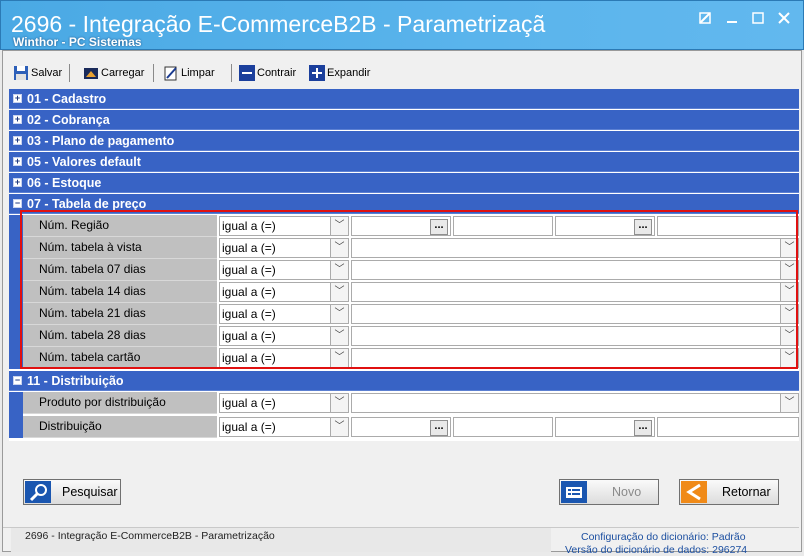 The width and height of the screenshot is (804, 556). Describe the element at coordinates (90, 492) in the screenshot. I see `search-label: Pesquisar` at that location.